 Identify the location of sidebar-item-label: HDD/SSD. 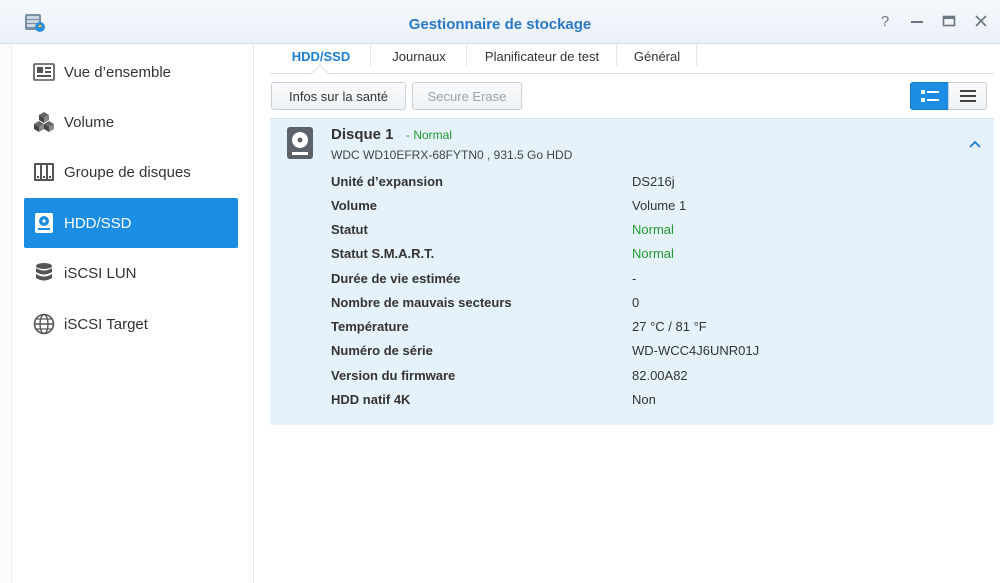
(98, 223).